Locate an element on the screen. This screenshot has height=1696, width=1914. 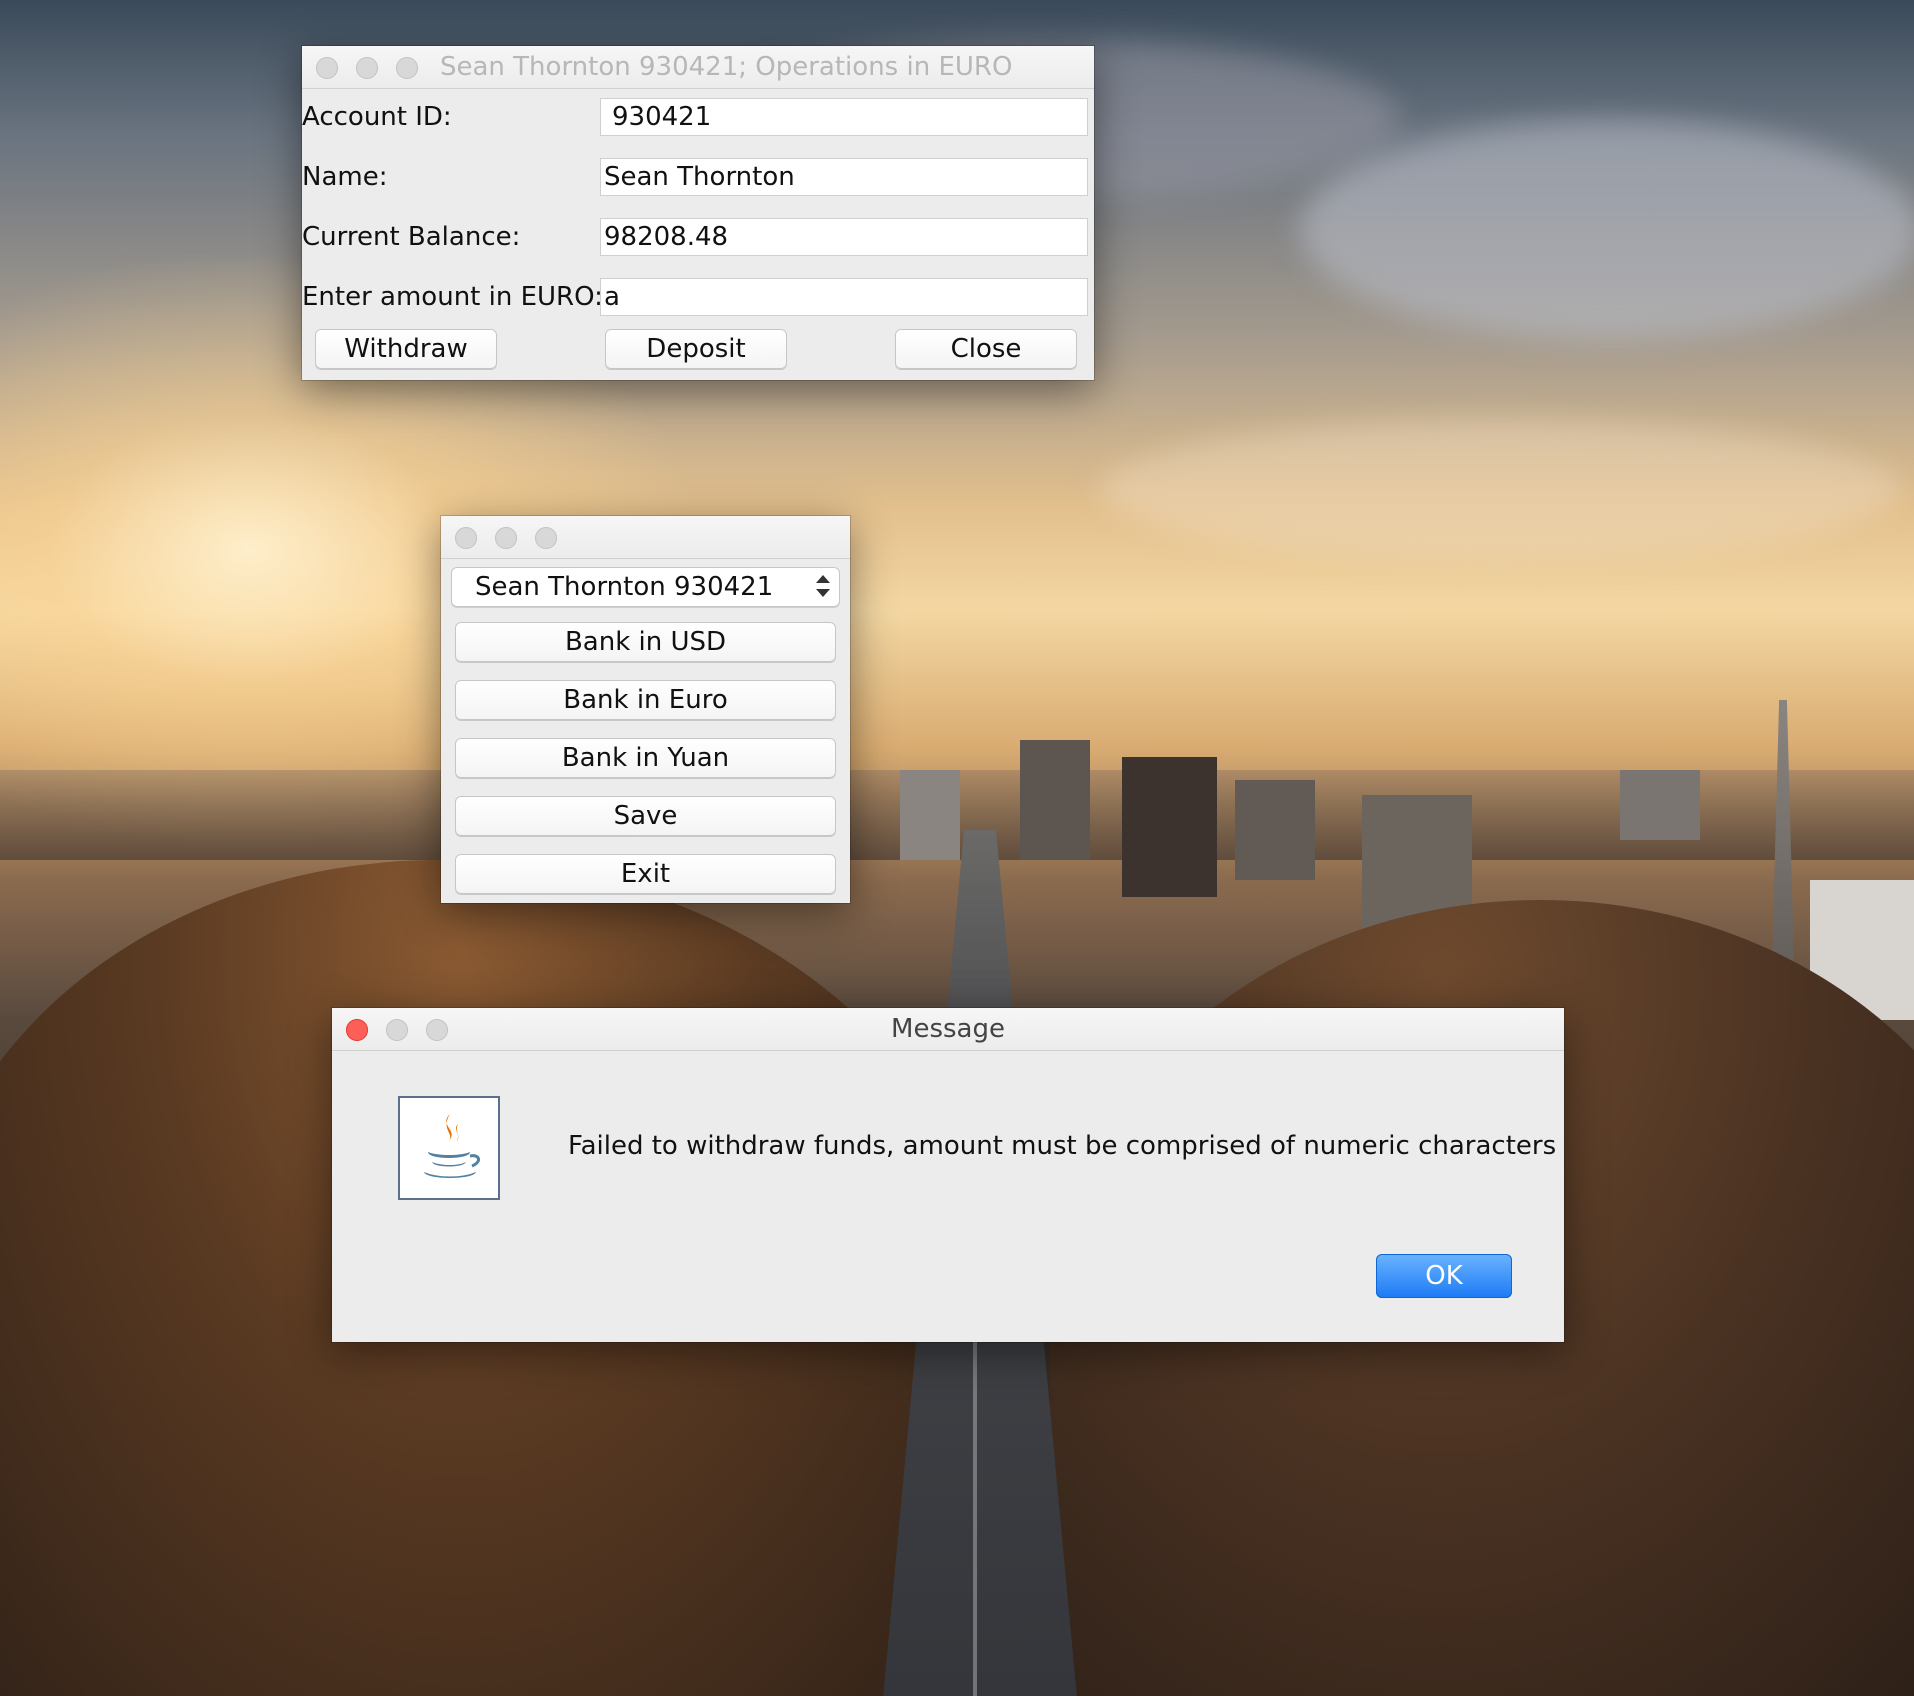
name-row: Name: Sean Thornton is located at coordinates (698, 177).